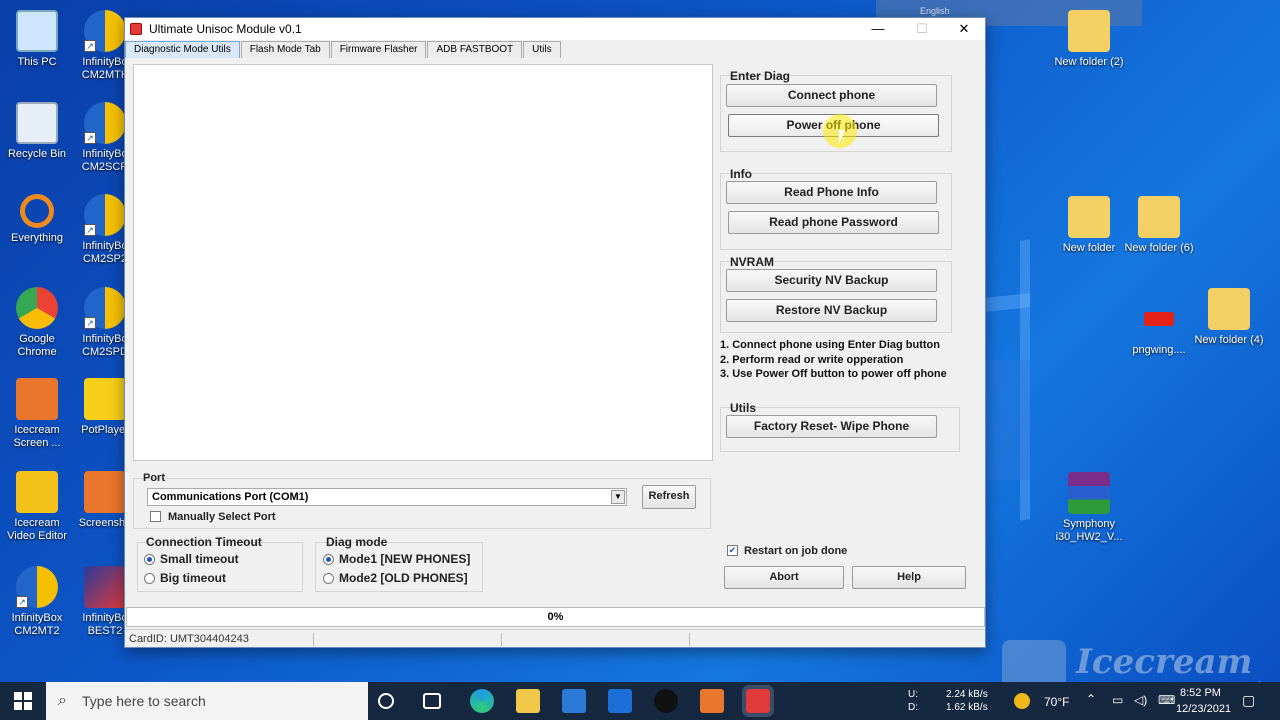 Image resolution: width=1280 pixels, height=720 pixels. Describe the element at coordinates (230, 497) in the screenshot. I see `port-select-value: Communications Port (COM1)` at that location.